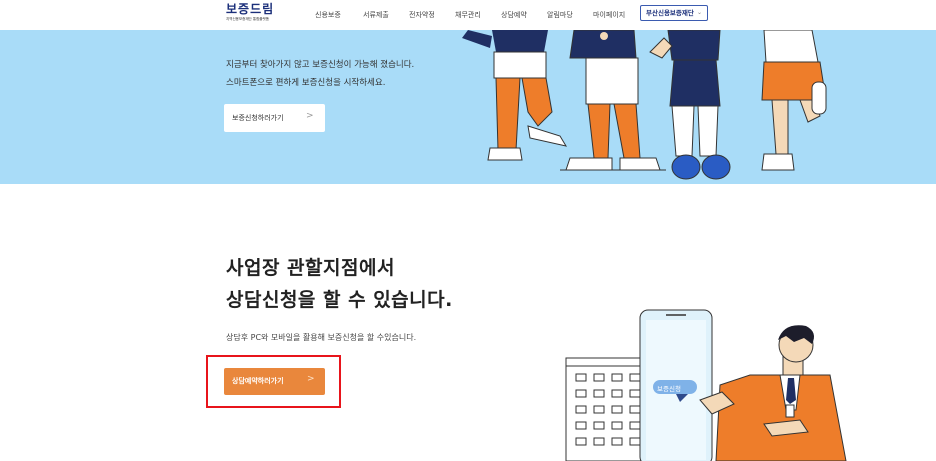 The width and height of the screenshot is (936, 461). What do you see at coordinates (669, 389) in the screenshot?
I see `phone-bubble-label: 보증신청` at bounding box center [669, 389].